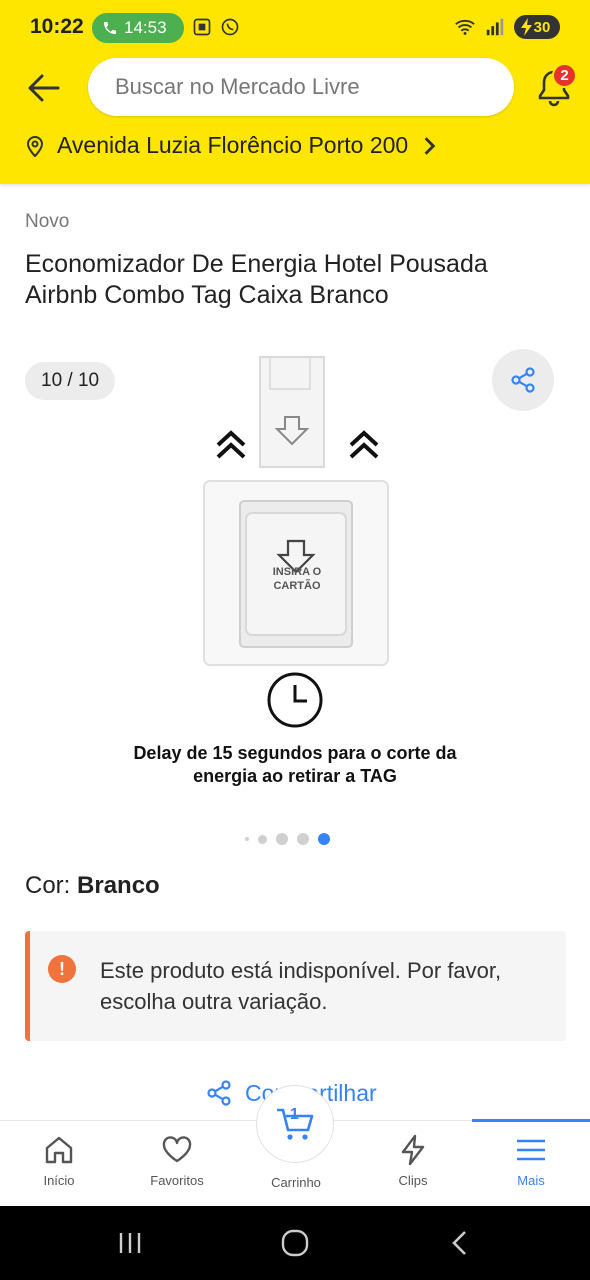 The image size is (590, 1280). I want to click on image-card-label: INSIRA O CARTÃO, so click(297, 579).